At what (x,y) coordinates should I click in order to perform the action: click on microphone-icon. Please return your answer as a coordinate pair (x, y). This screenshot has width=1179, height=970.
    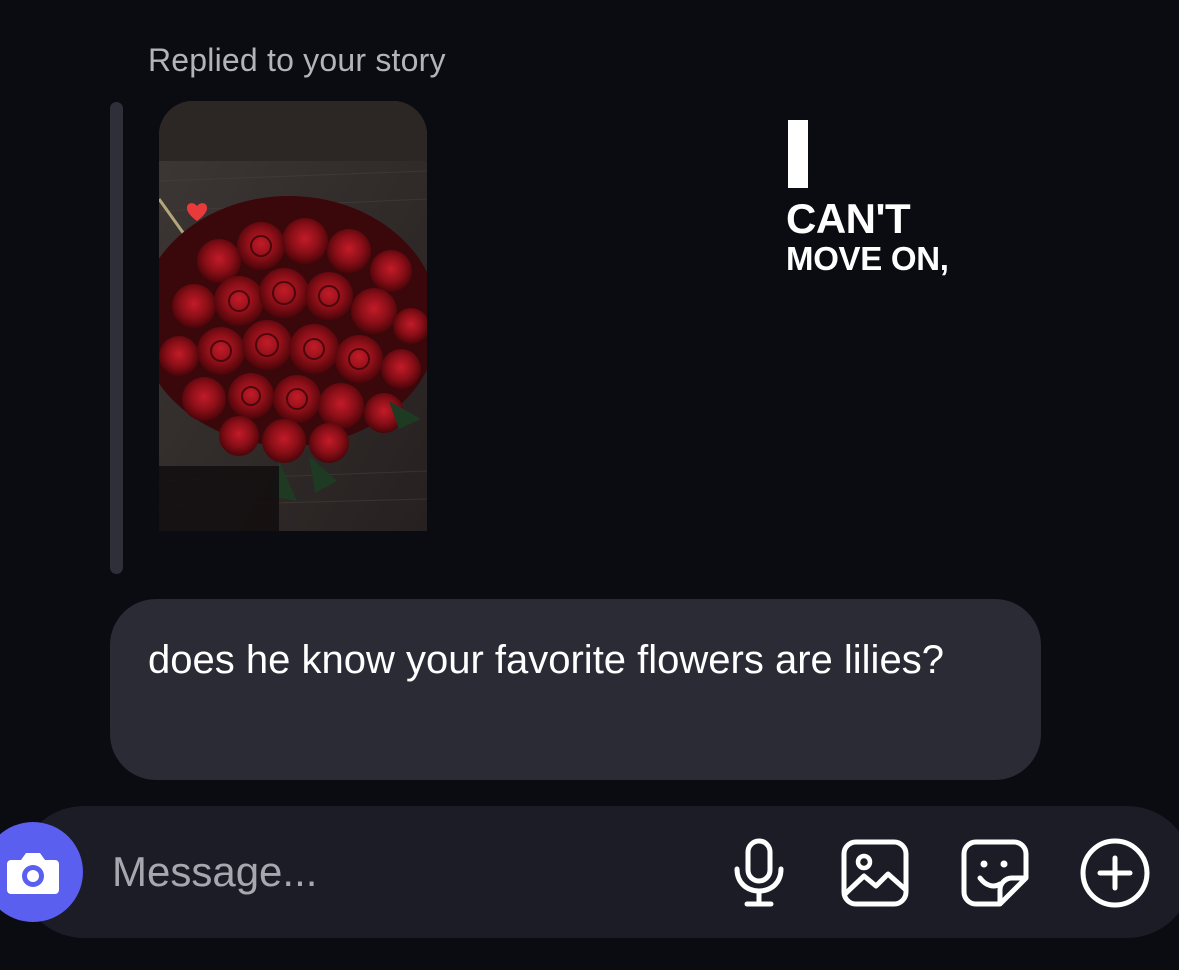
    Looking at the image, I should click on (759, 872).